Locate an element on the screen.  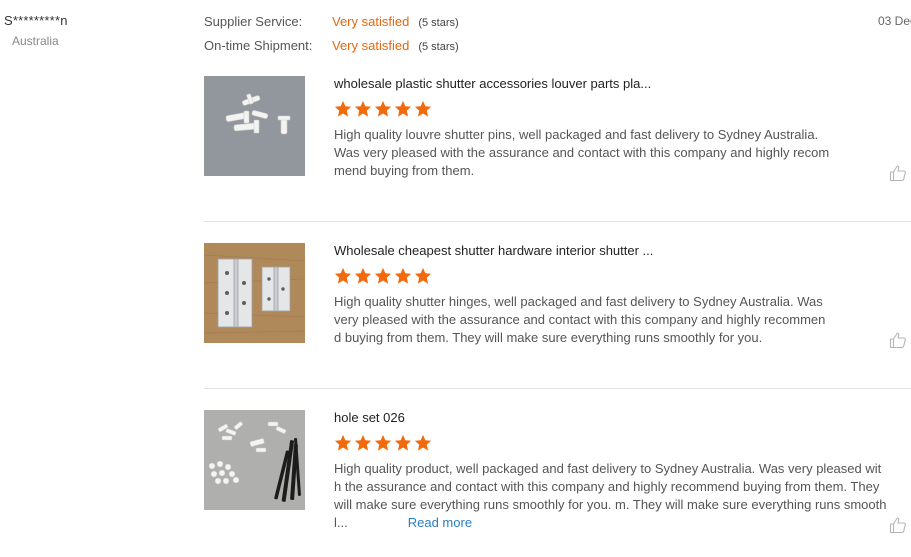
read-more-link: Read more is located at coordinates (440, 522).